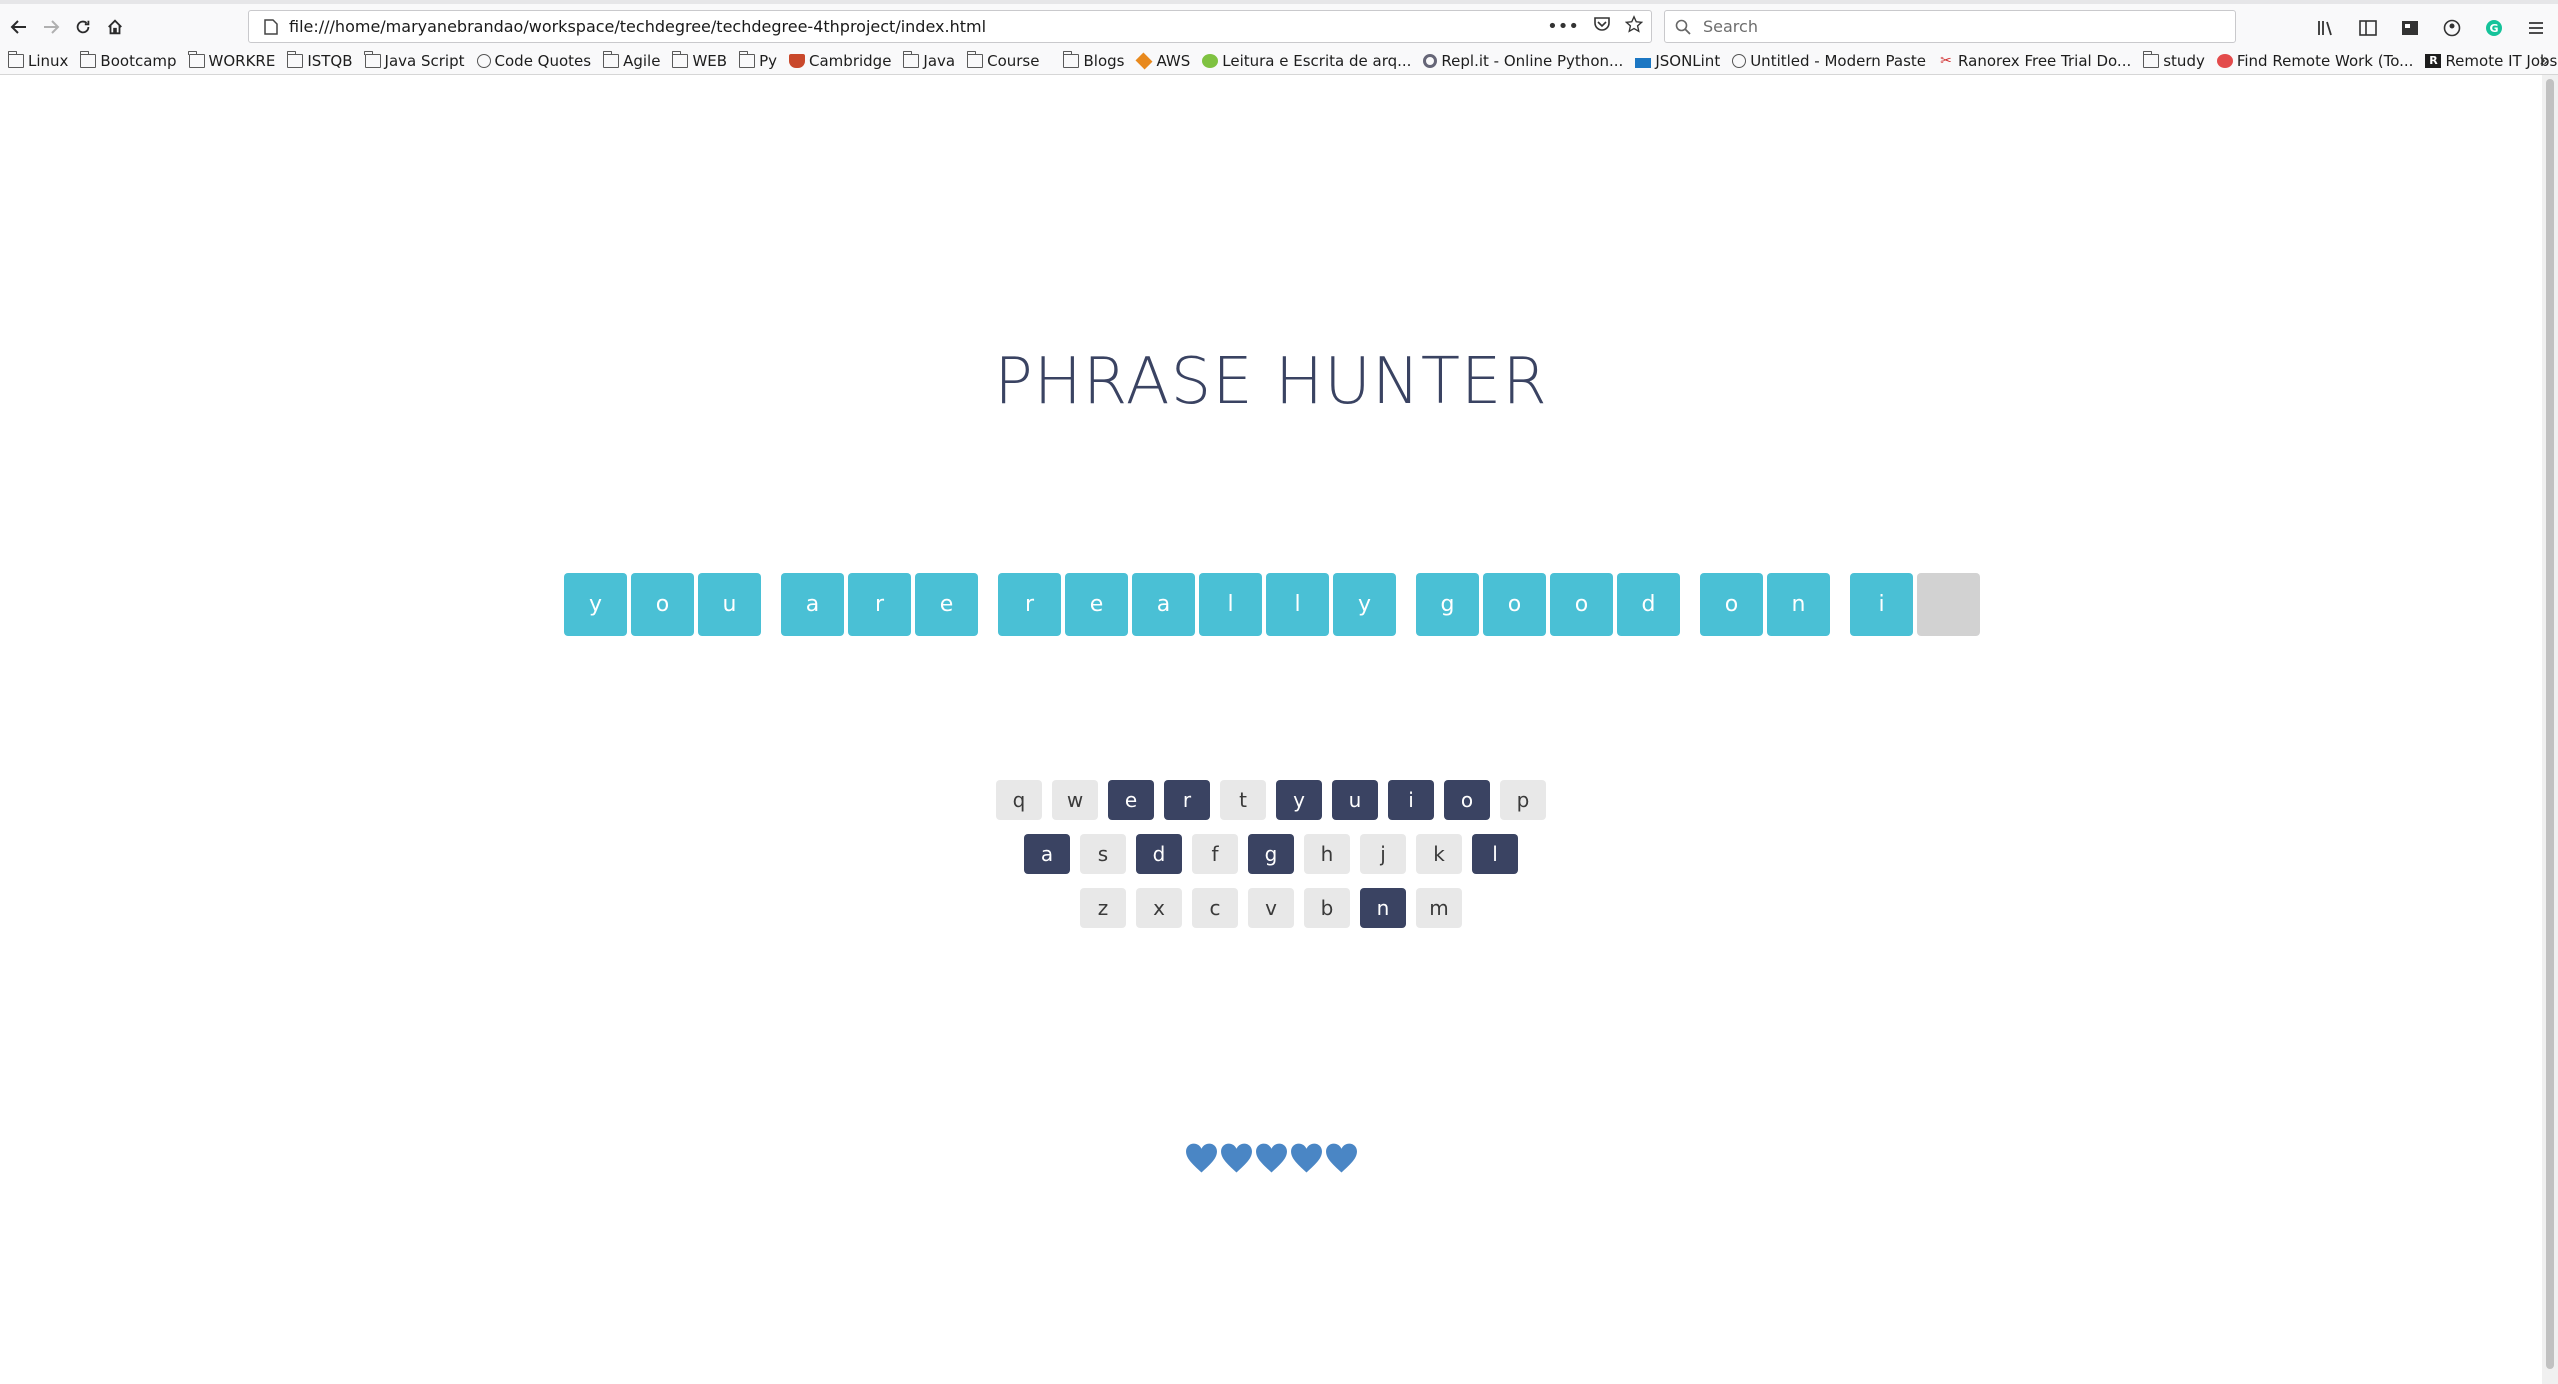 This screenshot has width=2558, height=1384. I want to click on menu-icon, so click(2536, 28).